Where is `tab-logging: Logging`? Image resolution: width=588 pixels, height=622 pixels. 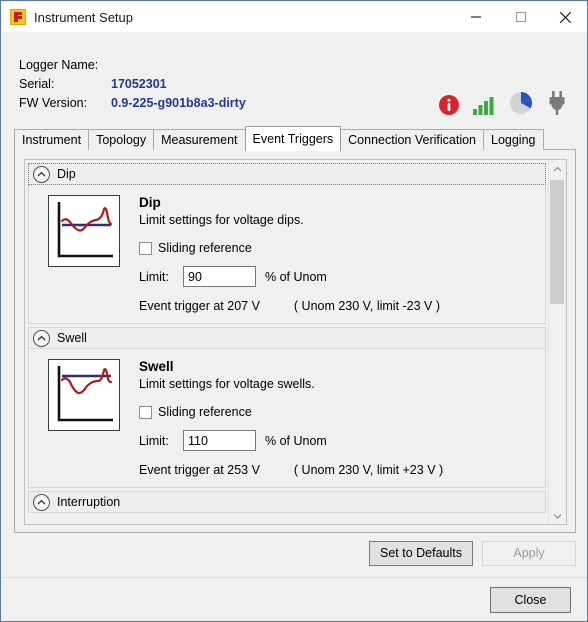 tab-logging: Logging is located at coordinates (513, 139).